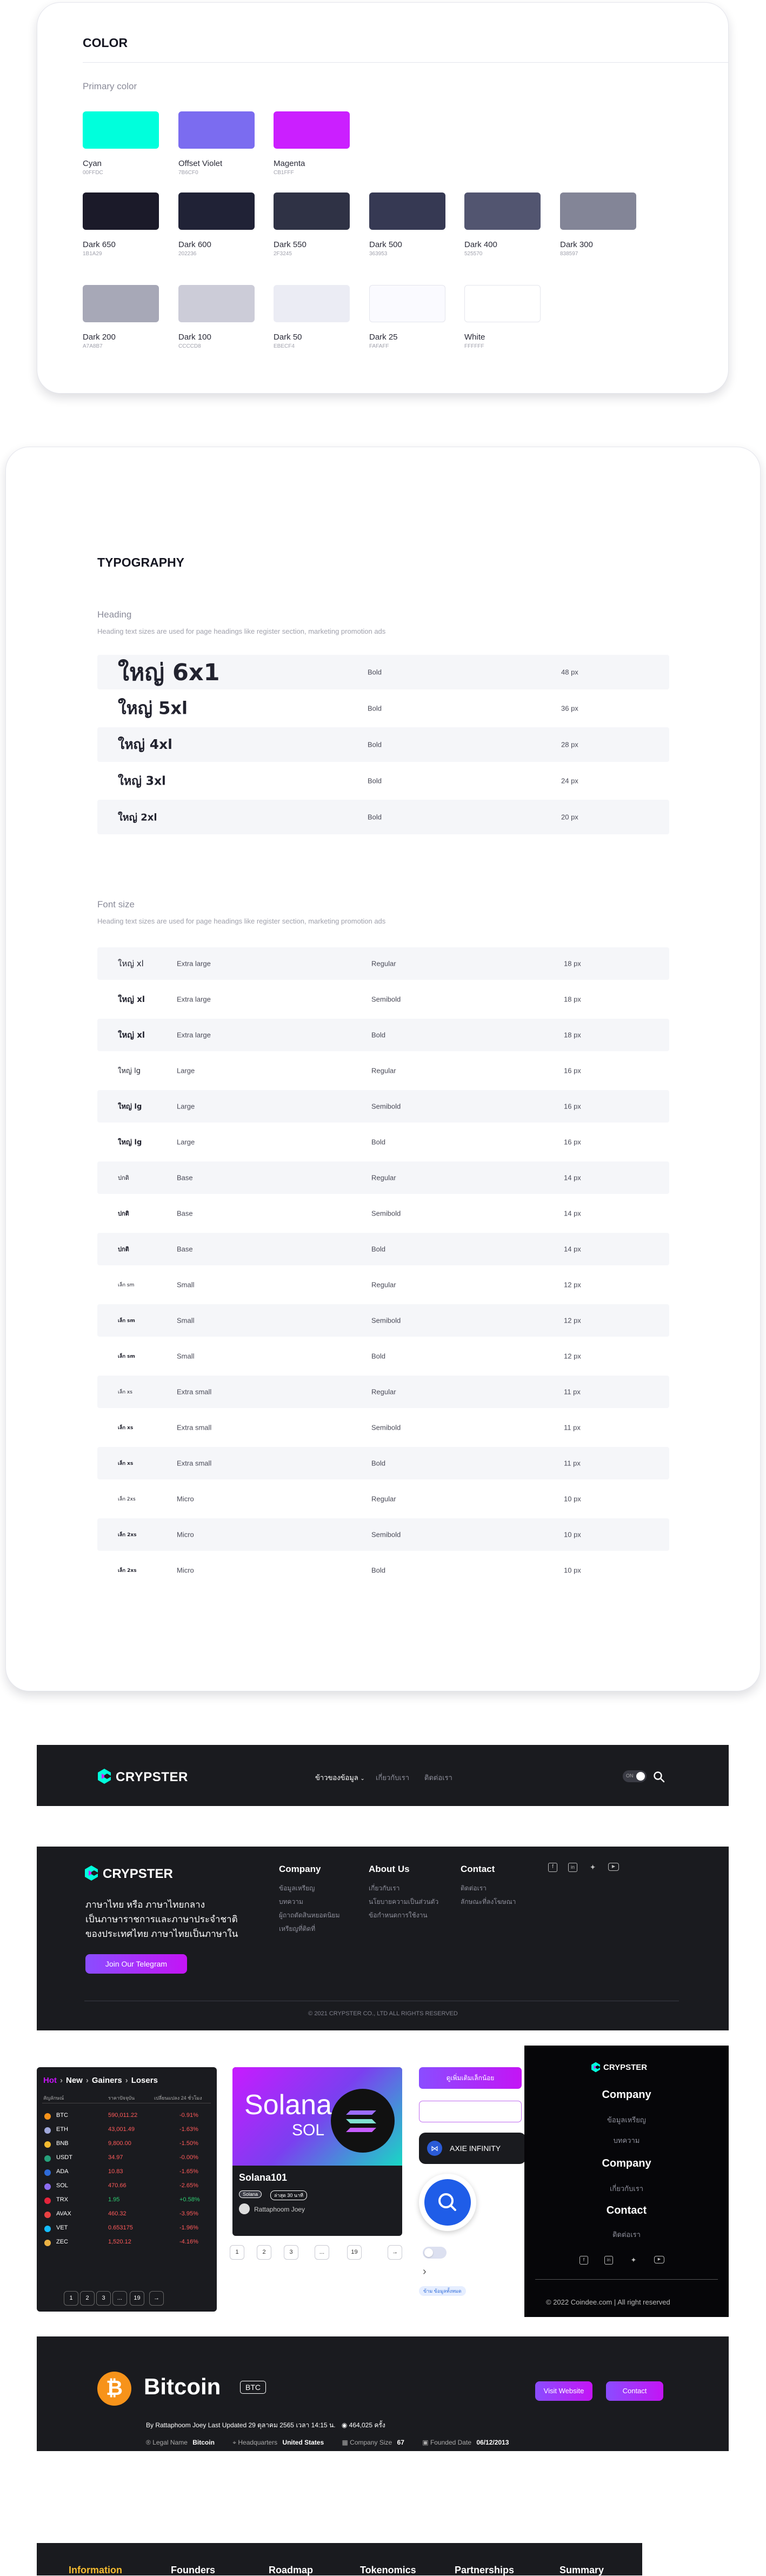  What do you see at coordinates (95, 2570) in the screenshot?
I see `tab-information: Information` at bounding box center [95, 2570].